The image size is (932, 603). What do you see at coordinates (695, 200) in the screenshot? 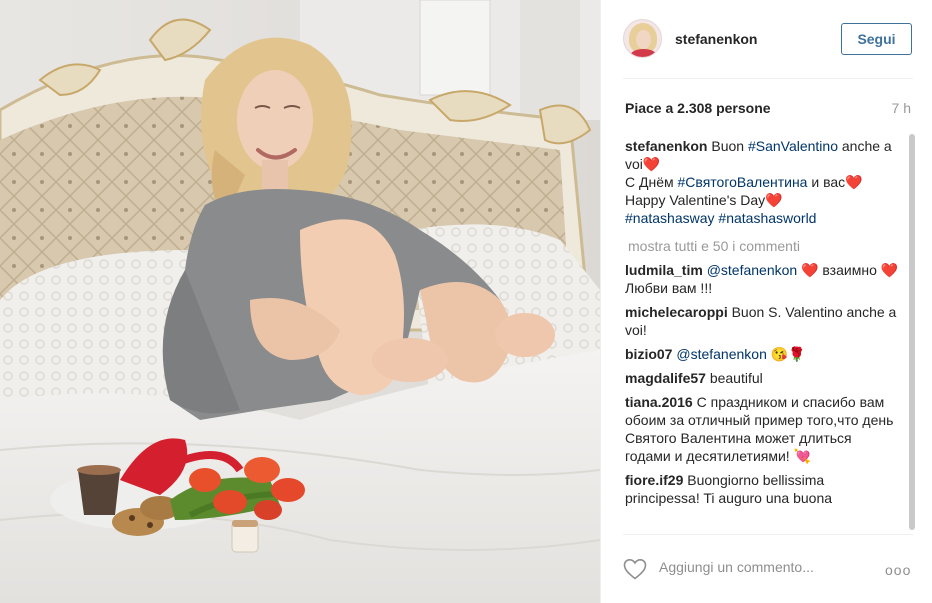
I see `caption-text: Happy Valentine's Day` at bounding box center [695, 200].